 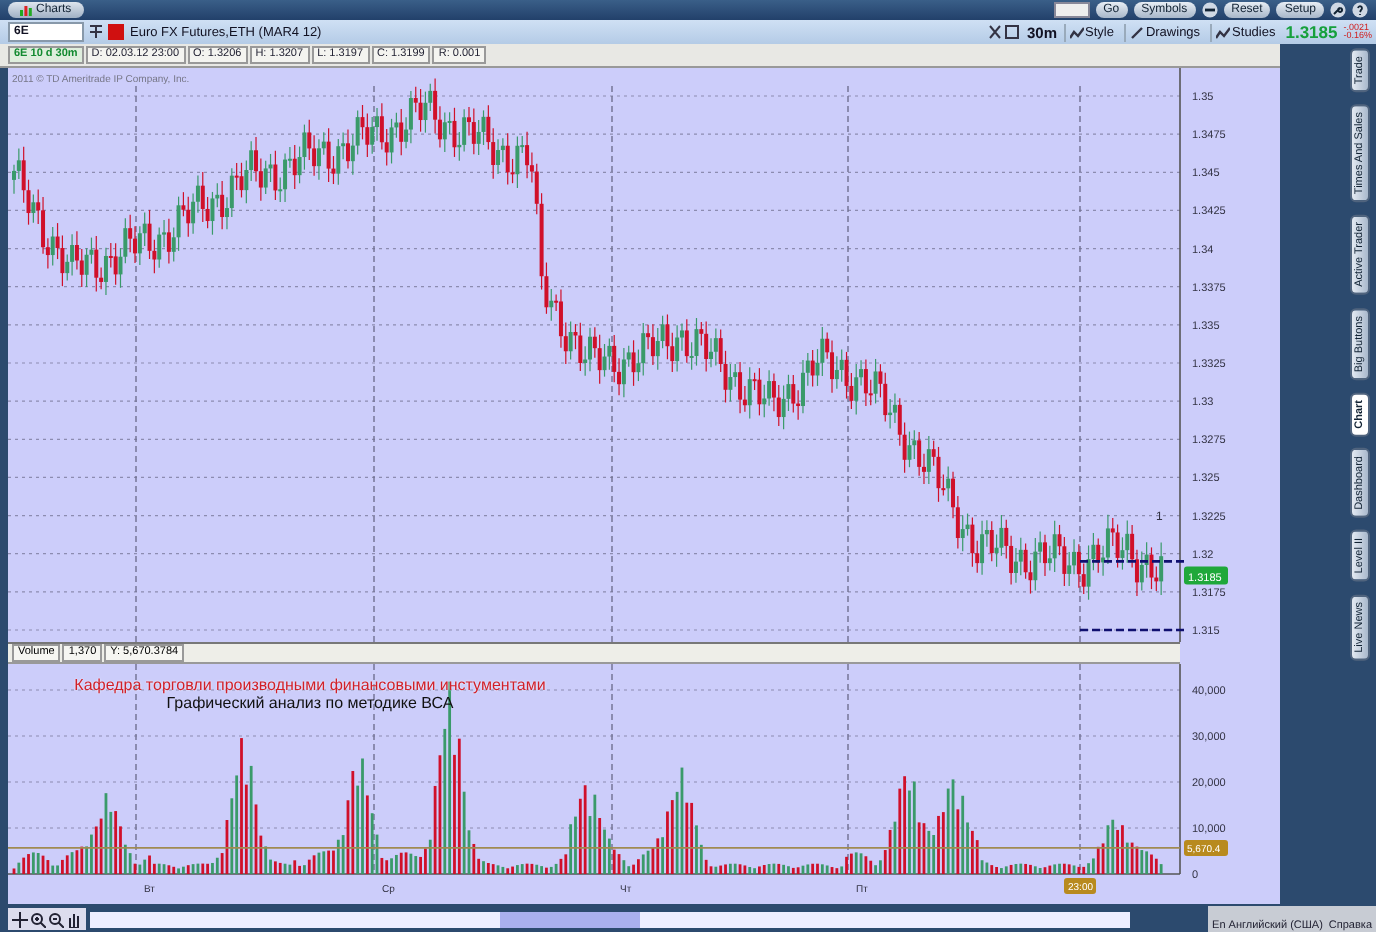 I want to click on zoom-out-icon, so click(x=56, y=919).